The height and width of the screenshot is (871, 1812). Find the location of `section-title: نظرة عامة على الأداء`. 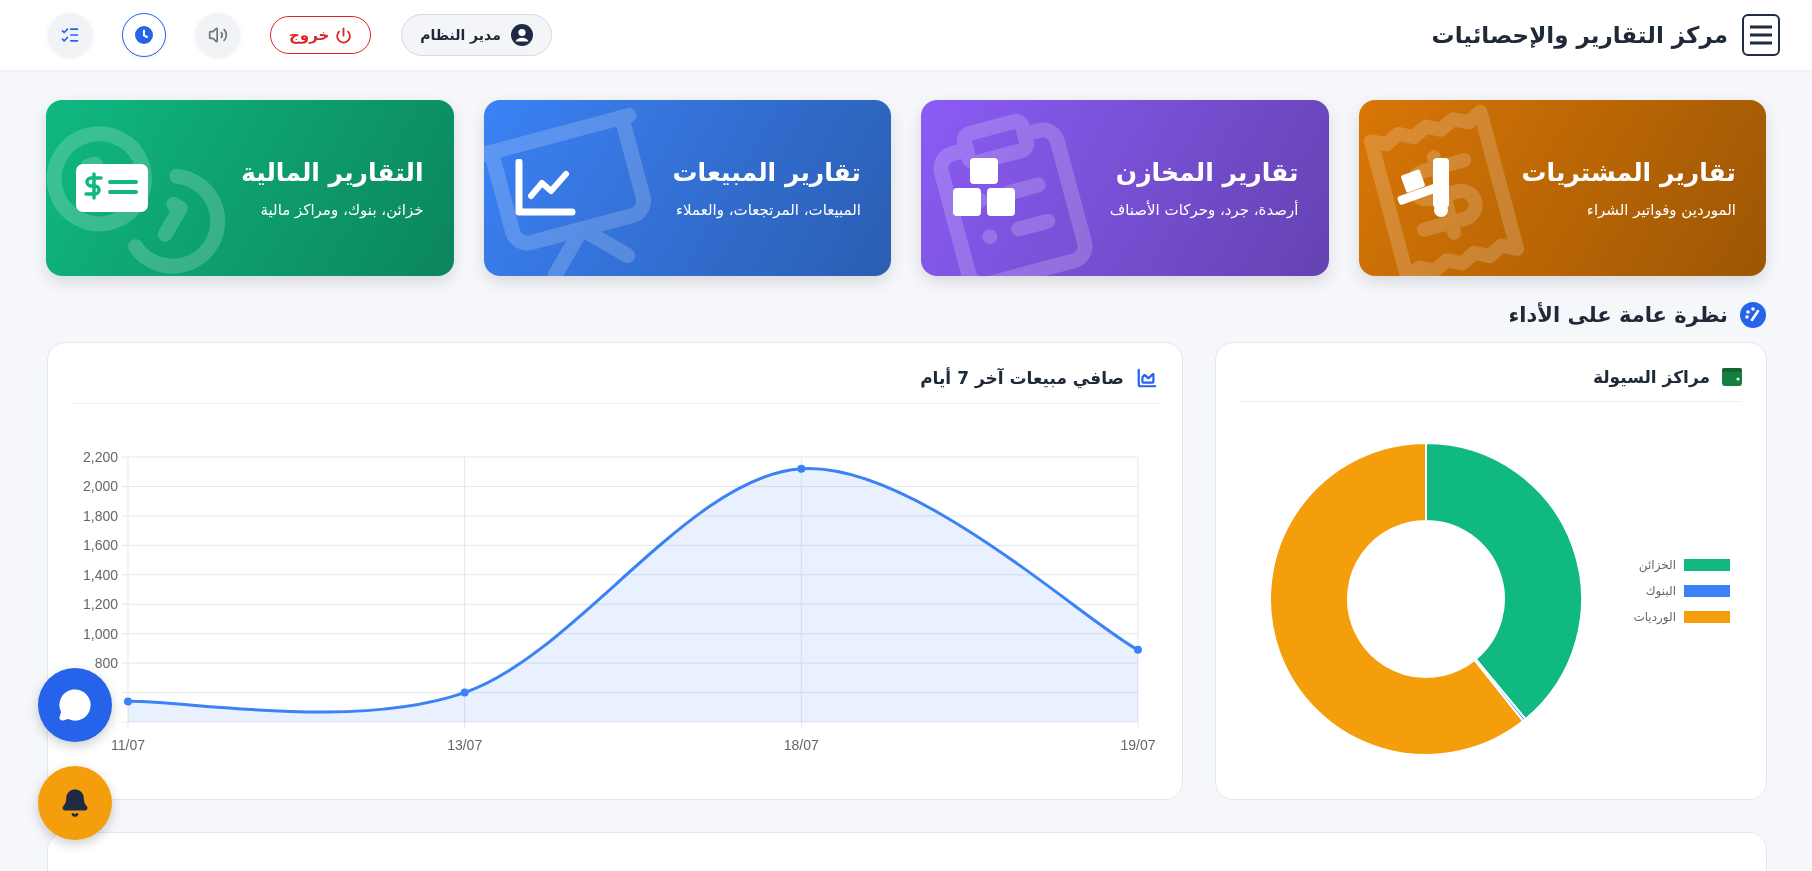

section-title: نظرة عامة على الأداء is located at coordinates (1618, 315).